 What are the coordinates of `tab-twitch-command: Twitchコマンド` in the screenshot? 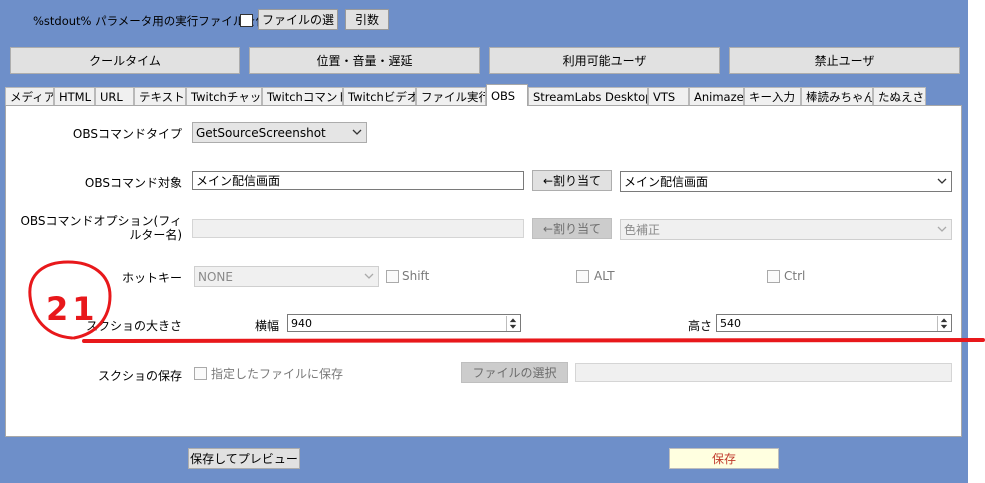 It's located at (302, 96).